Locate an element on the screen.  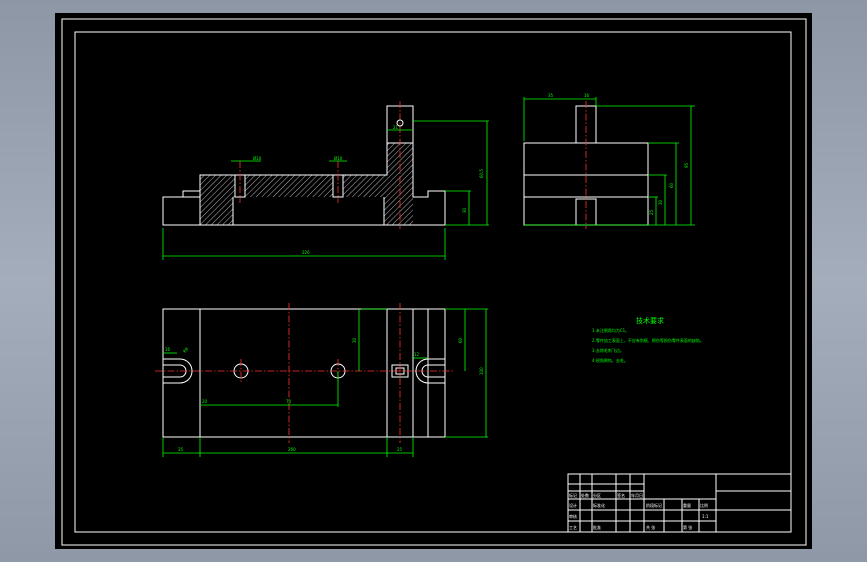
dim-hole-1: Ø10 is located at coordinates (257, 158).